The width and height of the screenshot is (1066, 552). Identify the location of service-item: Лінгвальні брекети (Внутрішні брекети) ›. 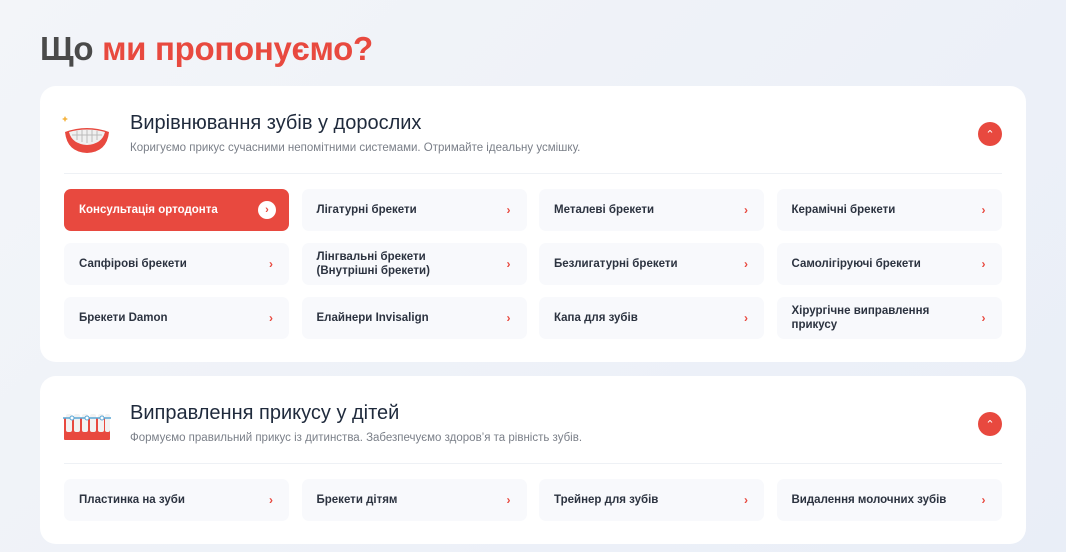
(414, 264).